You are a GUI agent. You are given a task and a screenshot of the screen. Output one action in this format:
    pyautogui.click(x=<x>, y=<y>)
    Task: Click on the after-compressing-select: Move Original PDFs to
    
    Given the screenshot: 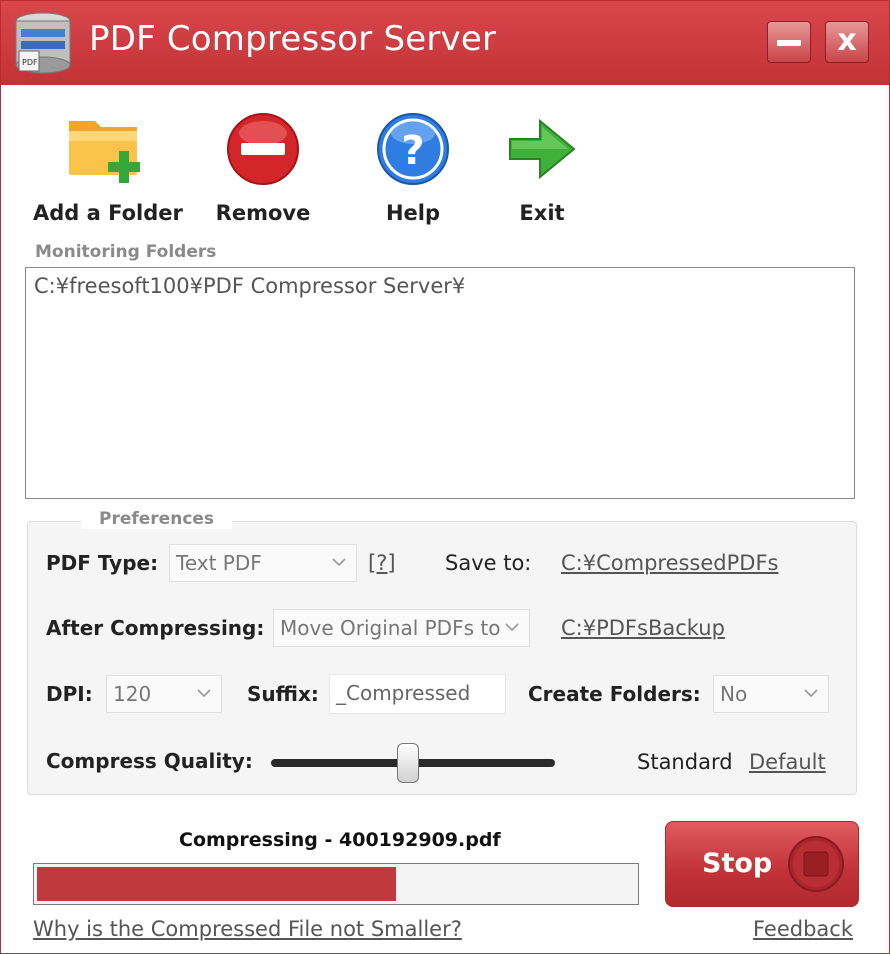 What is the action you would take?
    pyautogui.click(x=401, y=628)
    